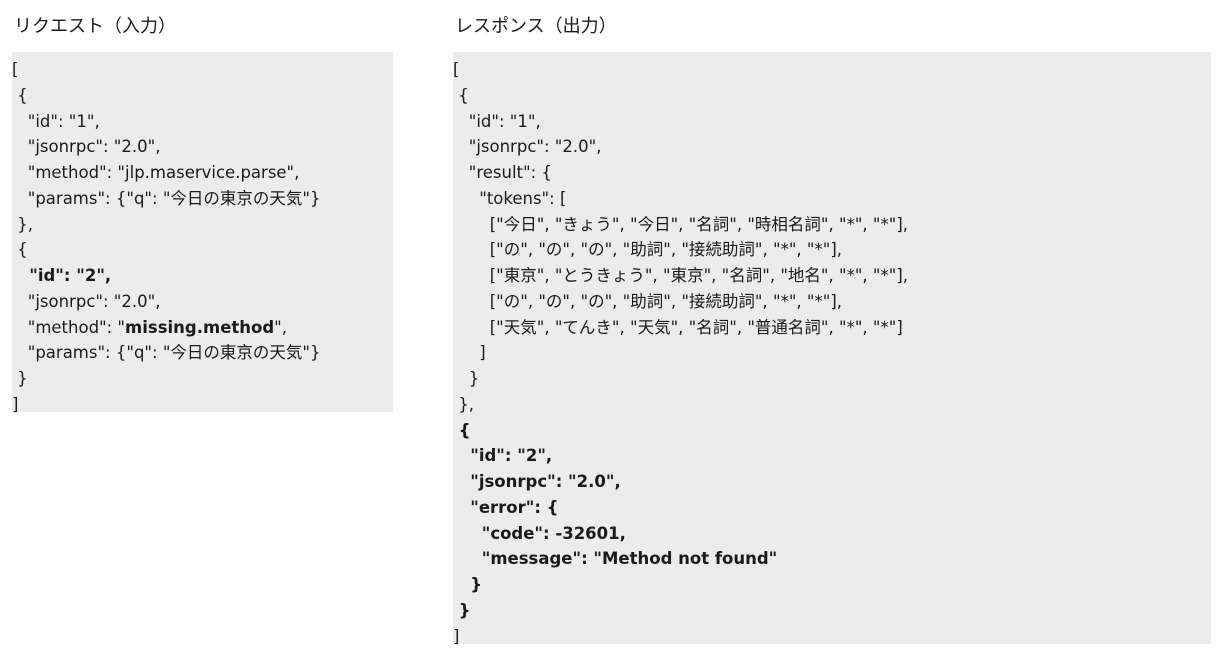 Image resolution: width=1224 pixels, height=668 pixels. What do you see at coordinates (536, 26) in the screenshot?
I see `response-panel-title: レスポンス（出力）` at bounding box center [536, 26].